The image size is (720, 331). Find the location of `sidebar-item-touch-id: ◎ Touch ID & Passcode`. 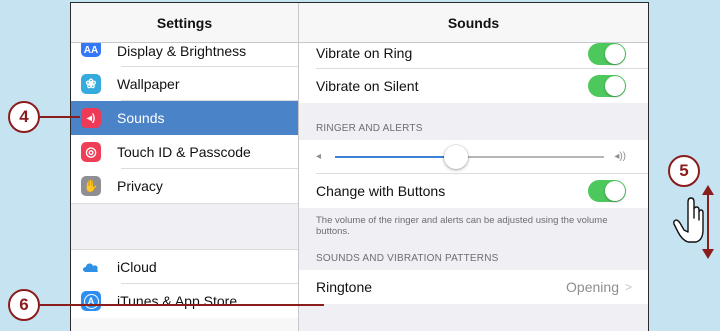

sidebar-item-touch-id: ◎ Touch ID & Passcode is located at coordinates (184, 152).